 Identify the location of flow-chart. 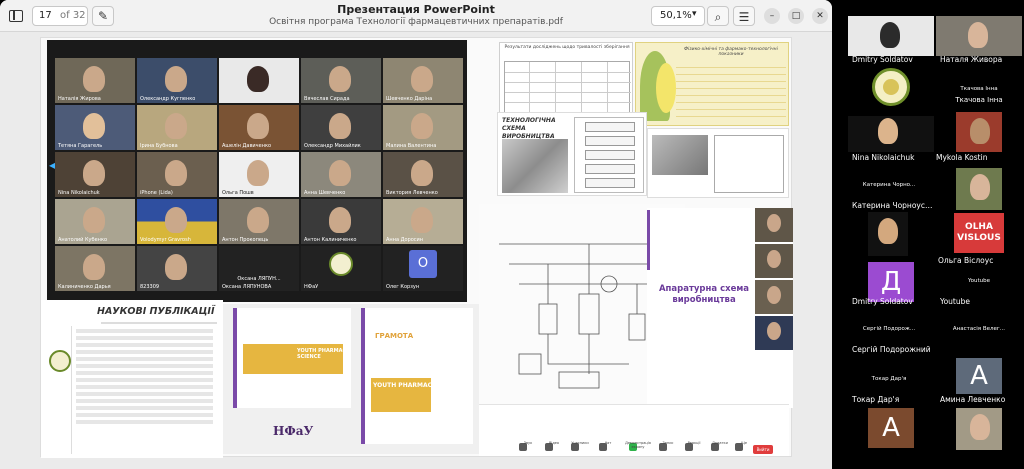
(609, 155).